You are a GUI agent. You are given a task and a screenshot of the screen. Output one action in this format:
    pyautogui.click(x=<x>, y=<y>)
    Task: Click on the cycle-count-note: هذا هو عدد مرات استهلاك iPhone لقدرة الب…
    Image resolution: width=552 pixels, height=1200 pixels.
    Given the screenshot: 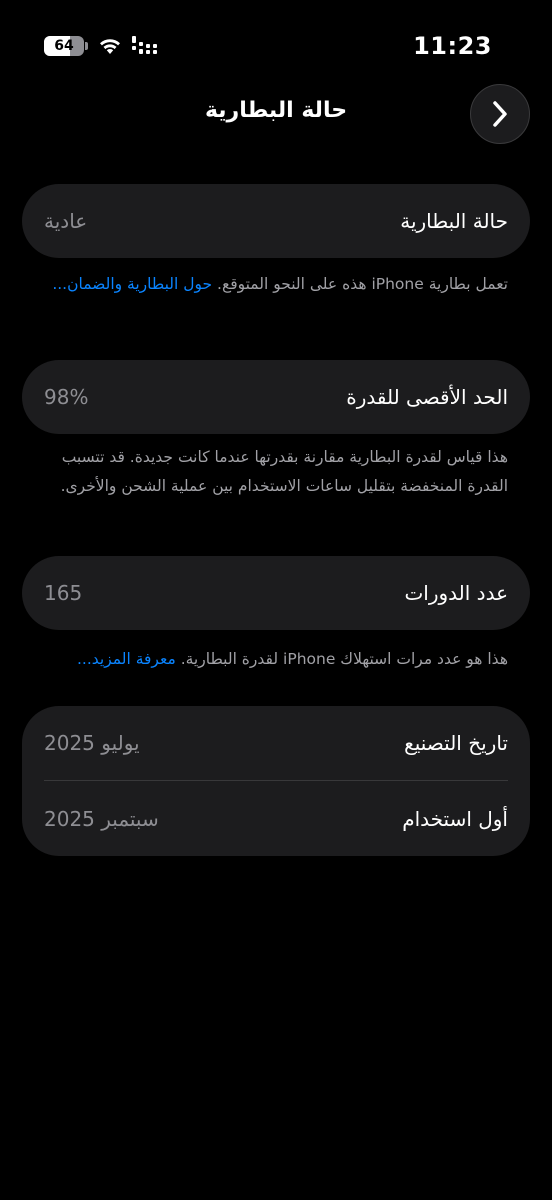 What is the action you would take?
    pyautogui.click(x=276, y=659)
    